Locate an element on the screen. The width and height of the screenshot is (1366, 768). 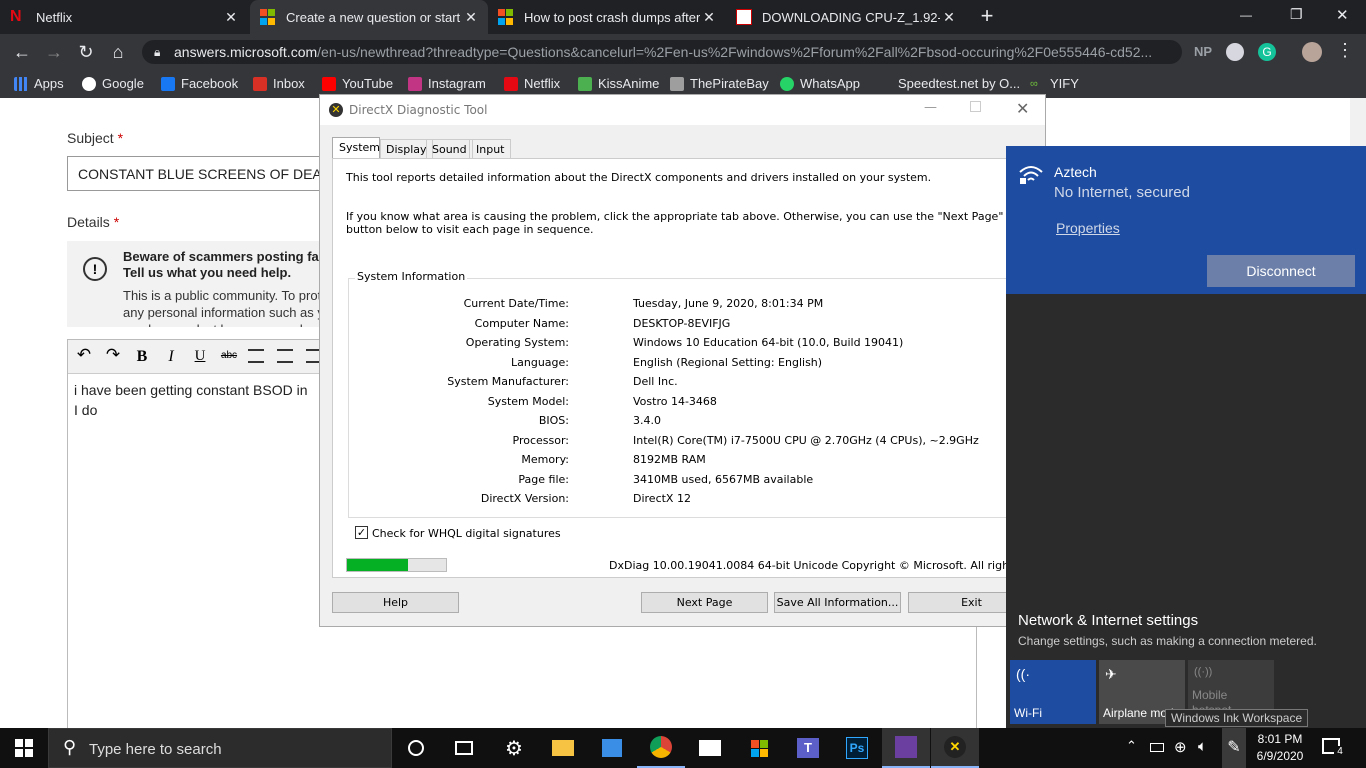
settings-gear-icon: ⚙ is located at coordinates (514, 748).